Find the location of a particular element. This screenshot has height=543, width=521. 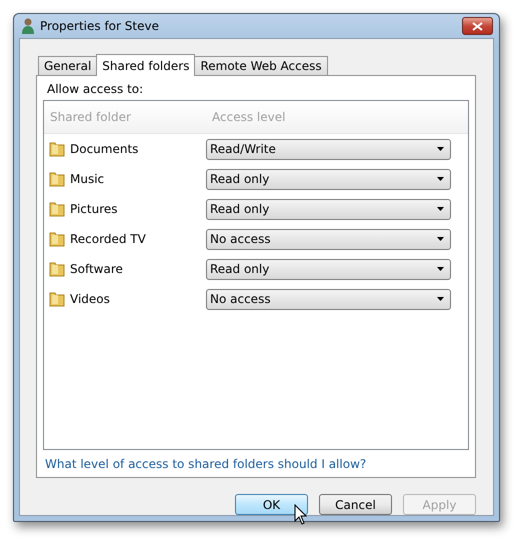

folder-name: Pictures is located at coordinates (94, 209).